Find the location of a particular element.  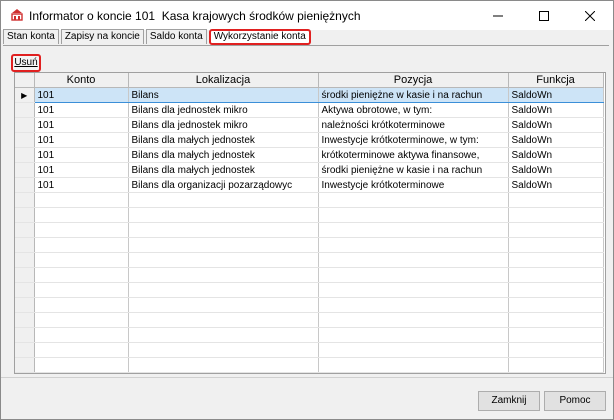

close-dialog-button: Zamknij is located at coordinates (509, 401).